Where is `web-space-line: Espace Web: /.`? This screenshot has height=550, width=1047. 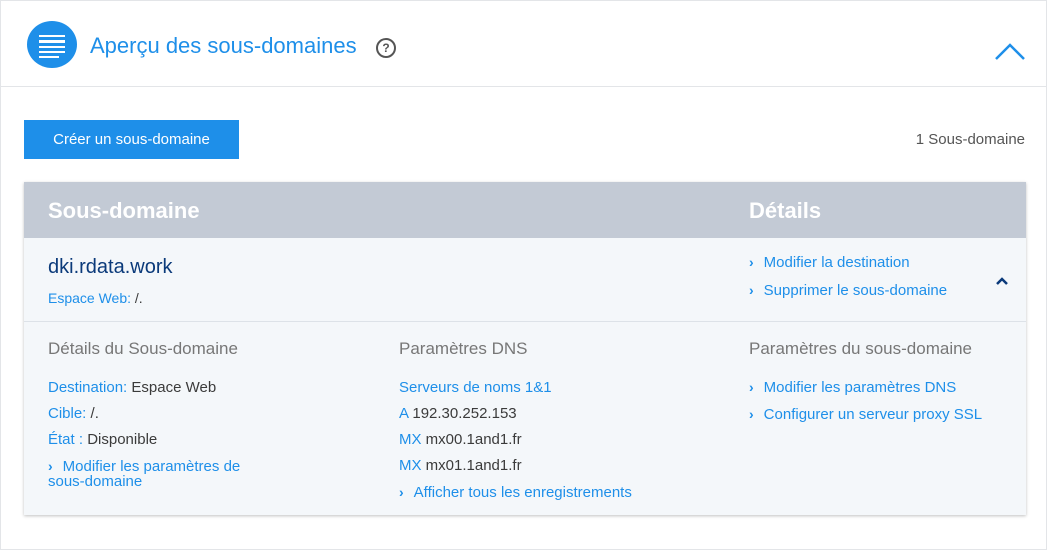 web-space-line: Espace Web: /. is located at coordinates (95, 298).